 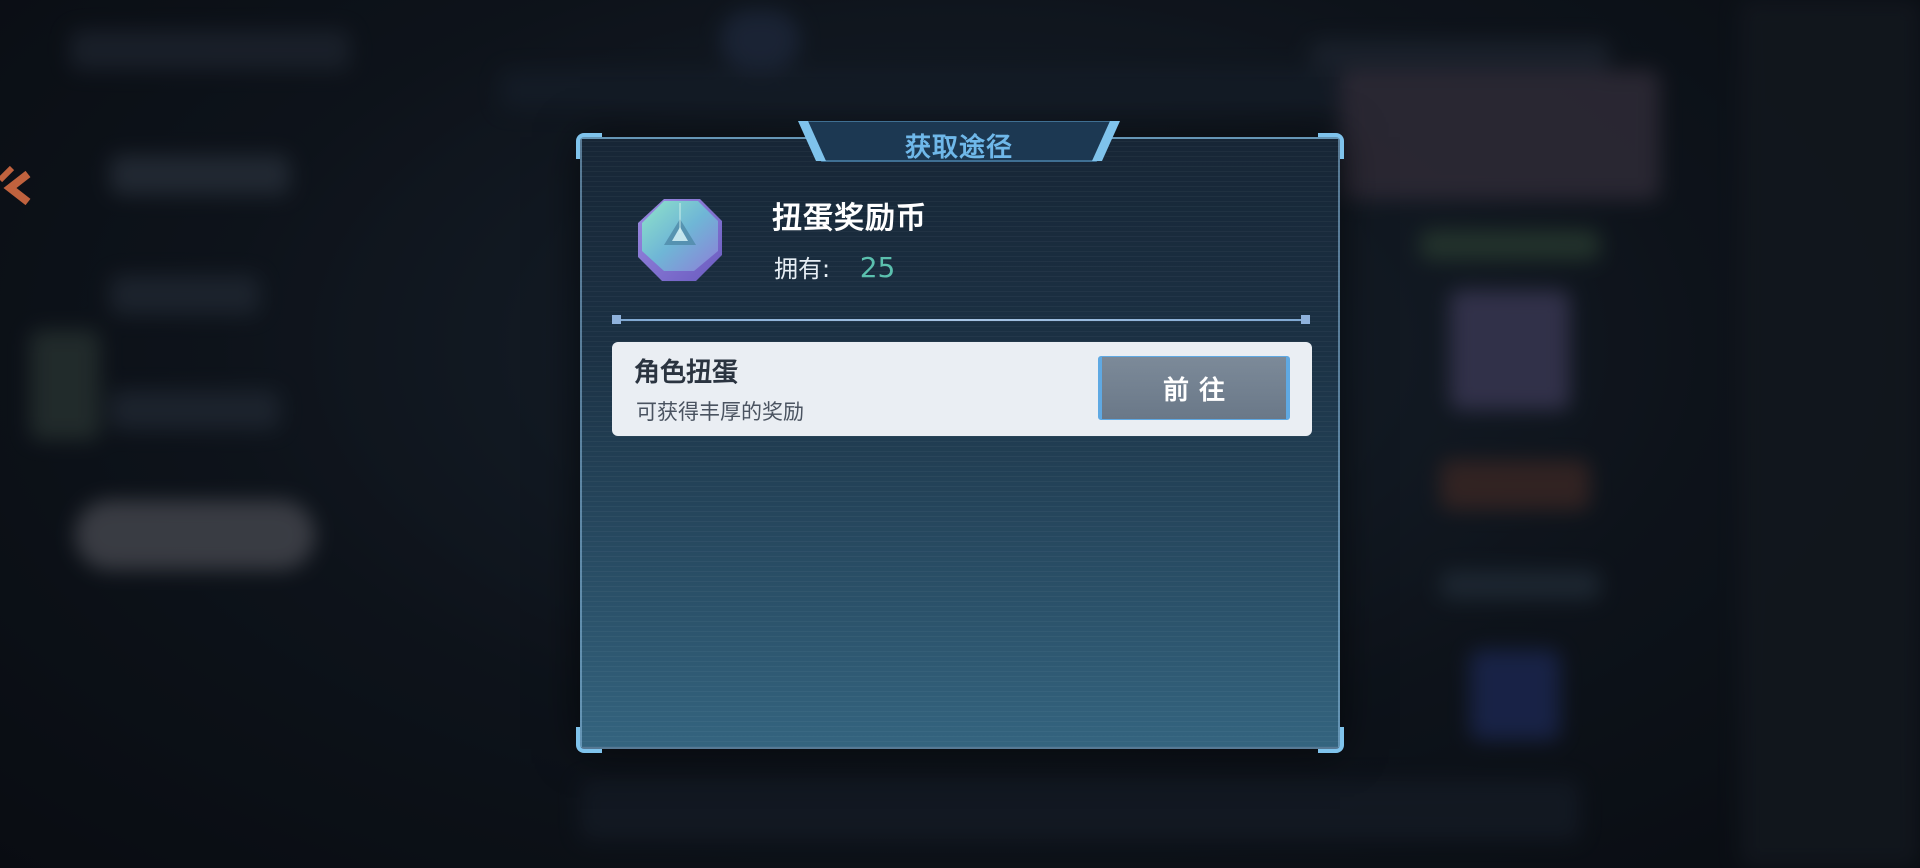 What do you see at coordinates (1198, 390) in the screenshot?
I see `go-to-button-label: 前往` at bounding box center [1198, 390].